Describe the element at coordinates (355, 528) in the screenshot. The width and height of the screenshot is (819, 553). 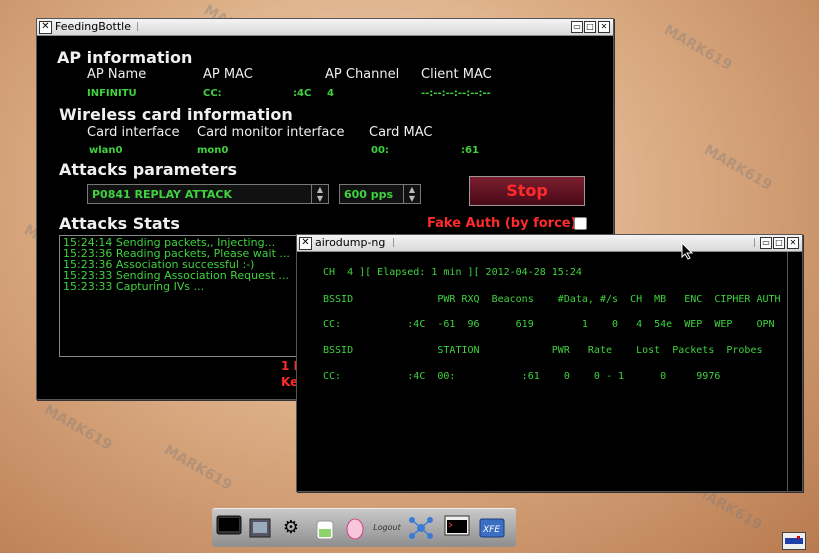
I see `baby-bottle-icon` at that location.